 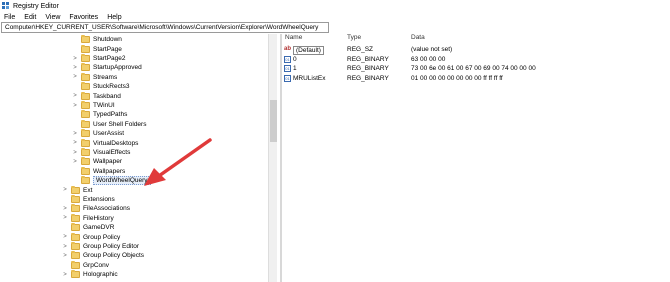 I want to click on window-title: Registry Editor, so click(x=36, y=6).